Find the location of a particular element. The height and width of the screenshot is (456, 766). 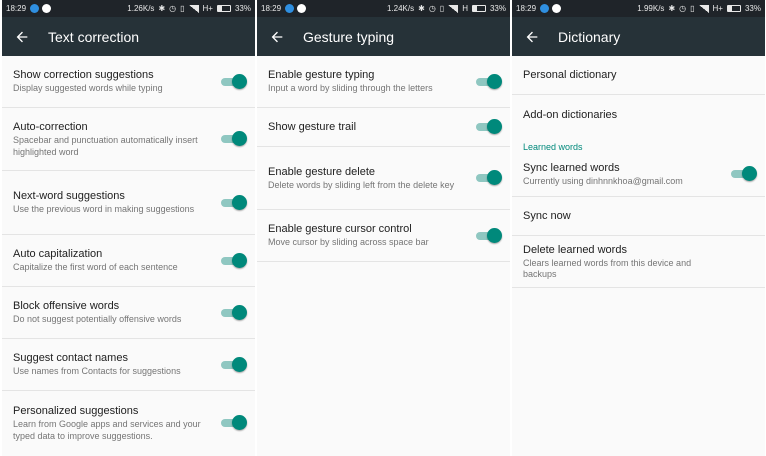

suggest-contact-names-toggle is located at coordinates (233, 364).